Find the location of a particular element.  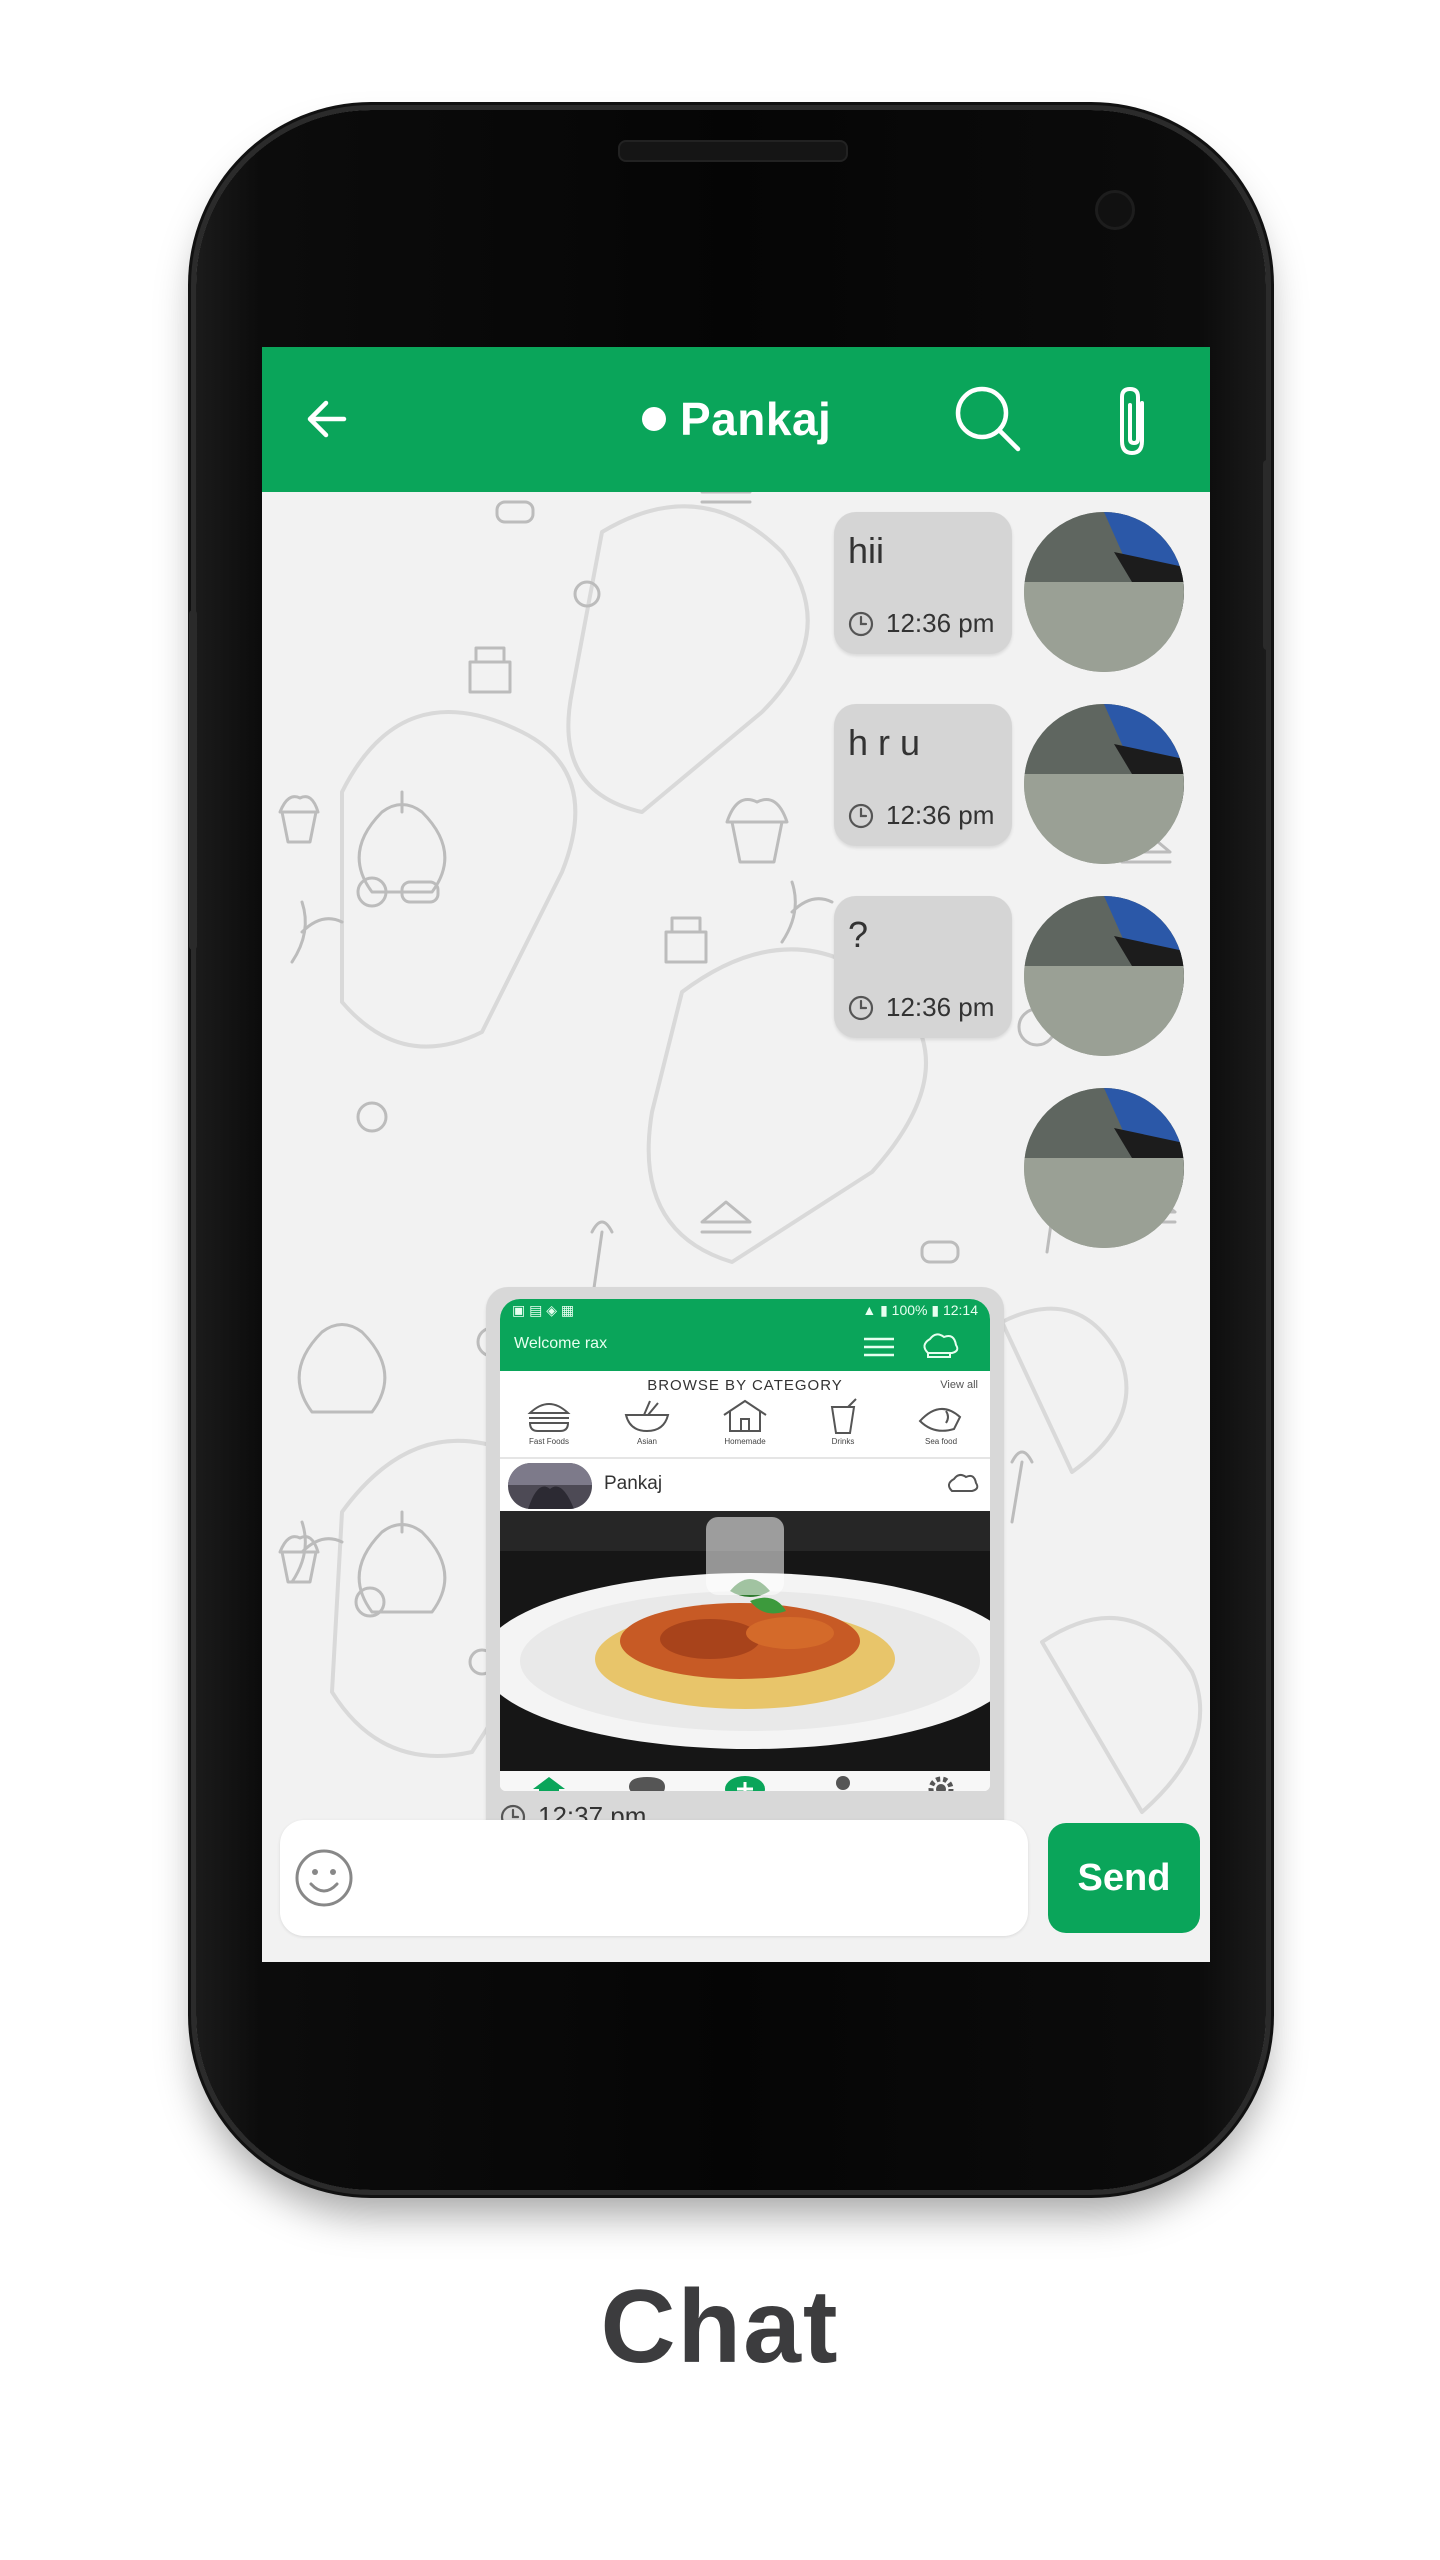

preview-category: Homemade is located at coordinates (745, 1425).